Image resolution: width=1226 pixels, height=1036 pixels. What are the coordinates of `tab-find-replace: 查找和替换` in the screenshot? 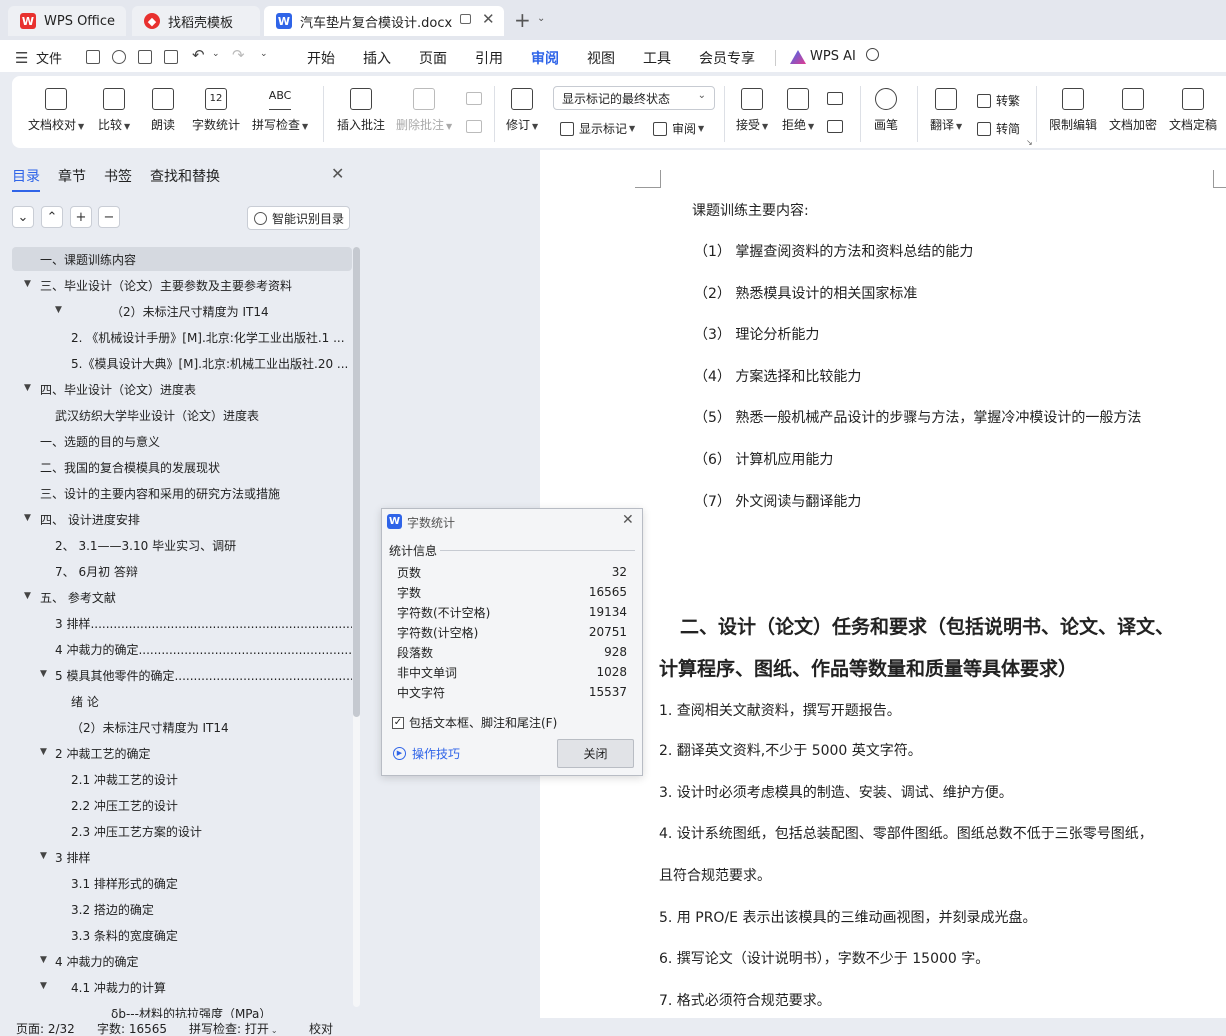 It's located at (185, 176).